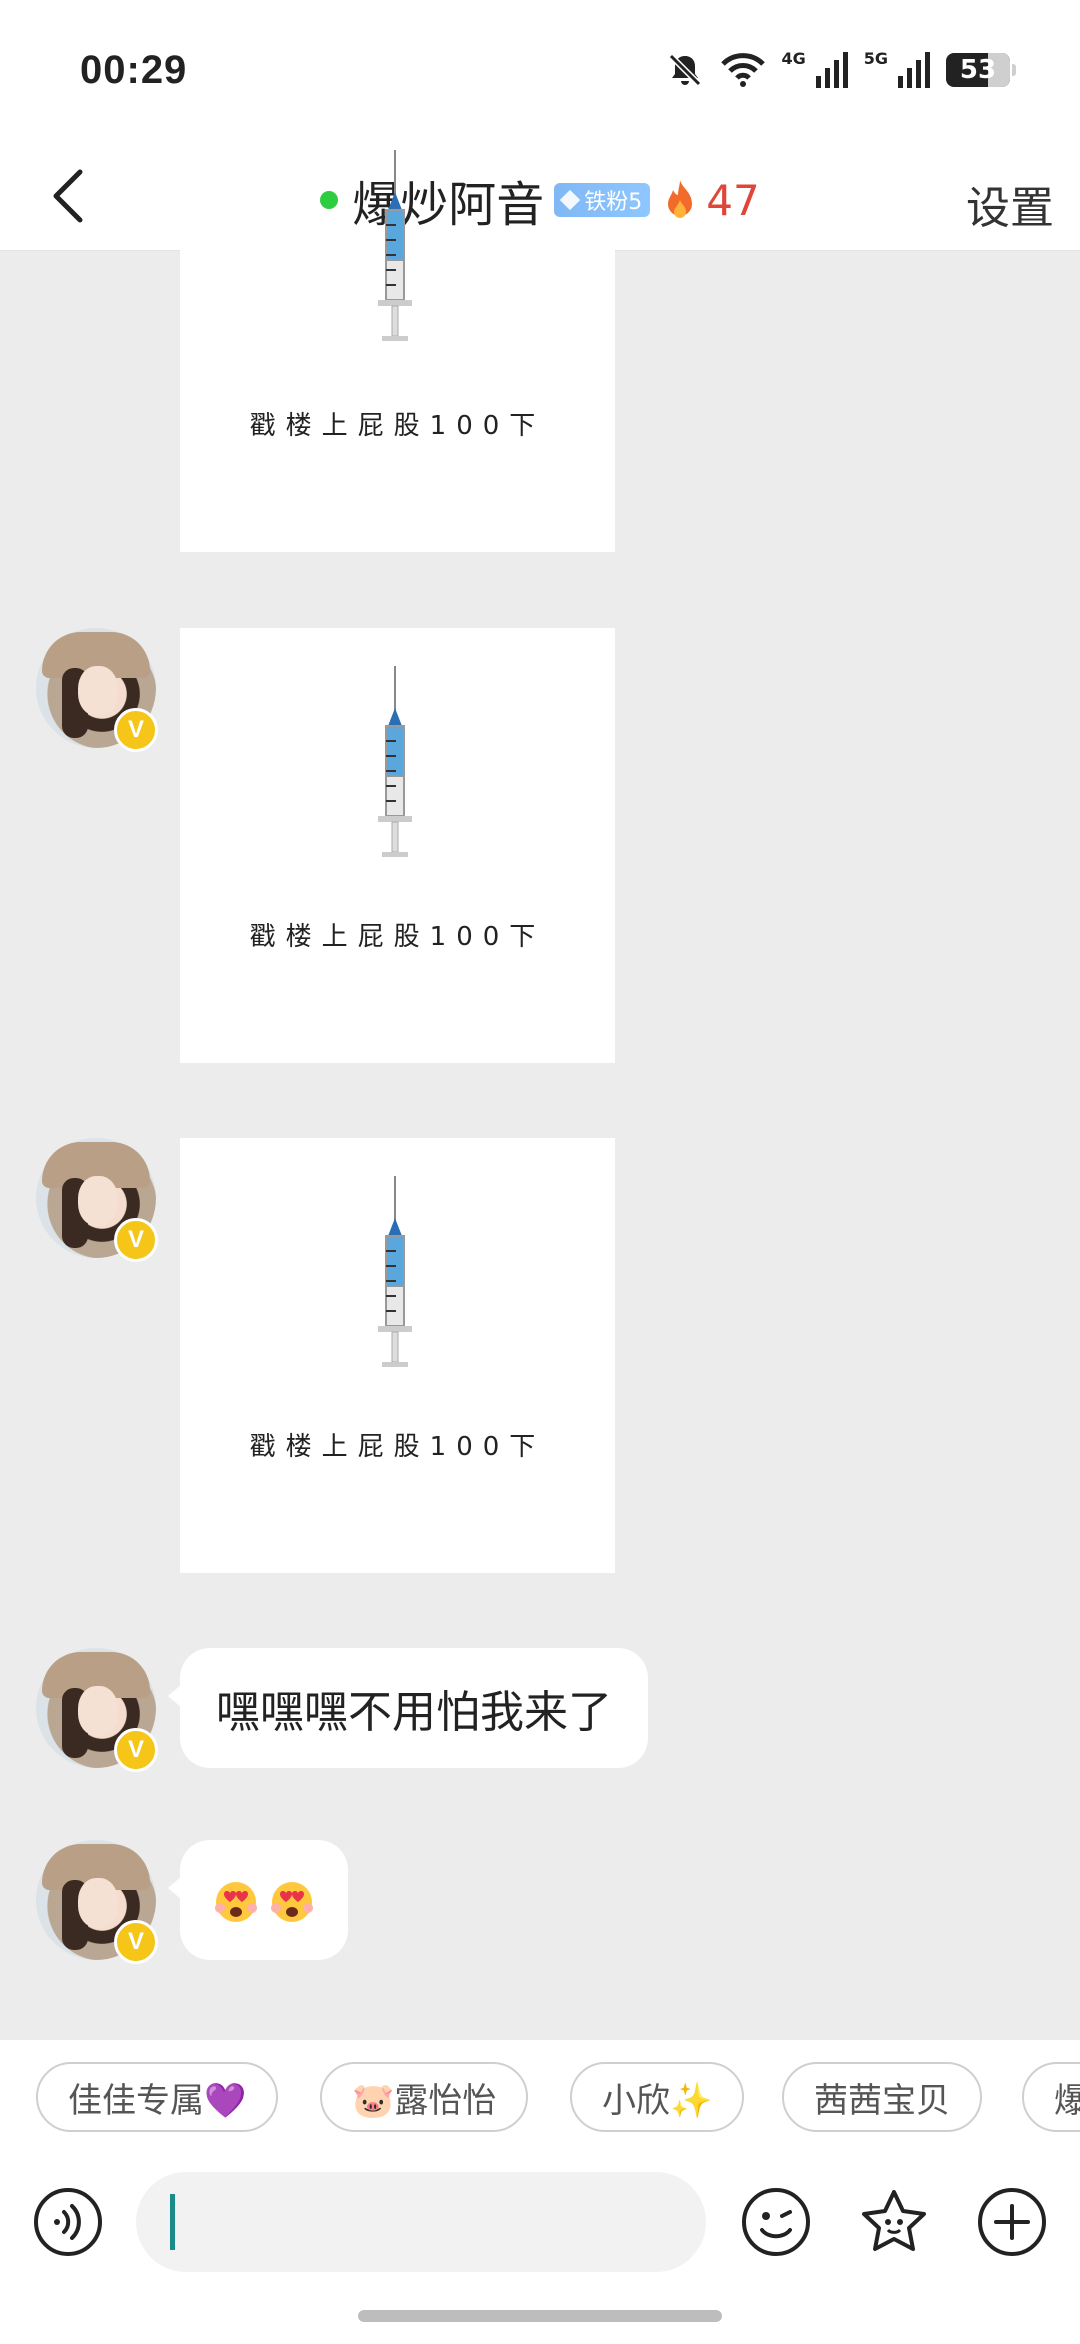 The height and width of the screenshot is (2344, 1080). Describe the element at coordinates (743, 70) in the screenshot. I see `wifi-icon` at that location.